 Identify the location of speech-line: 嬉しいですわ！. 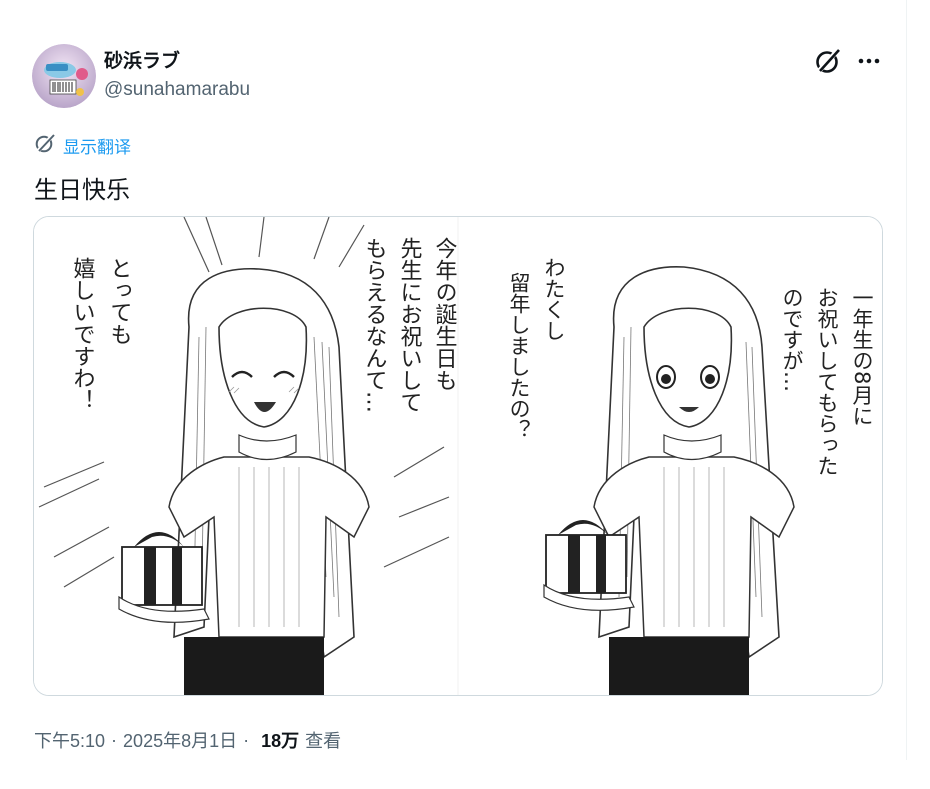
(83, 334).